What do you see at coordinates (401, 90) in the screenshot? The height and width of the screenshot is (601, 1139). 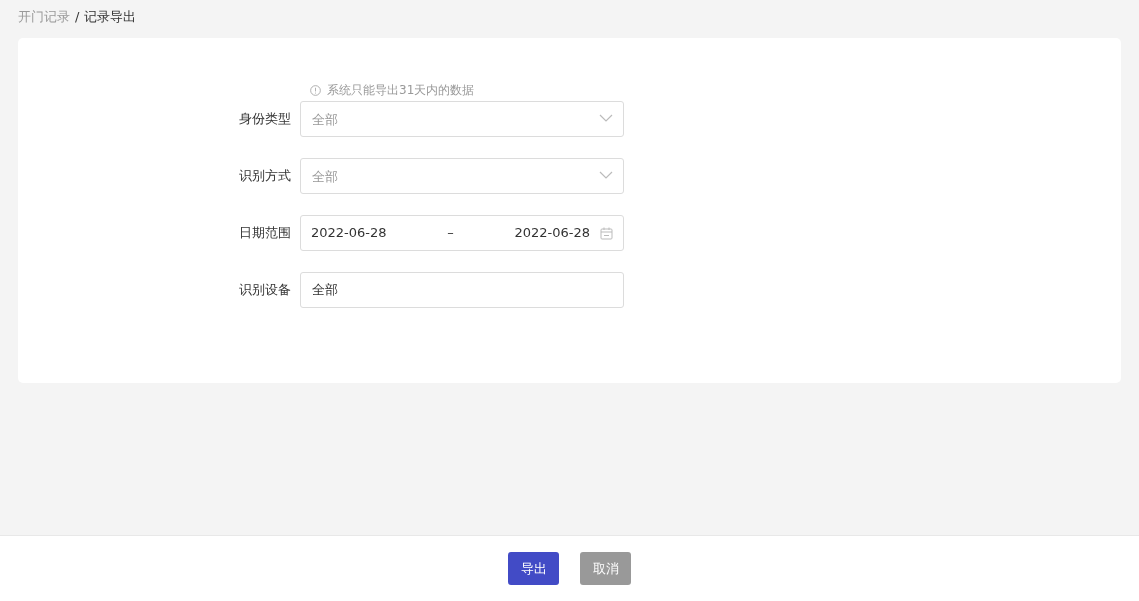 I see `notice-text: 系统只能导出31天内的数据` at bounding box center [401, 90].